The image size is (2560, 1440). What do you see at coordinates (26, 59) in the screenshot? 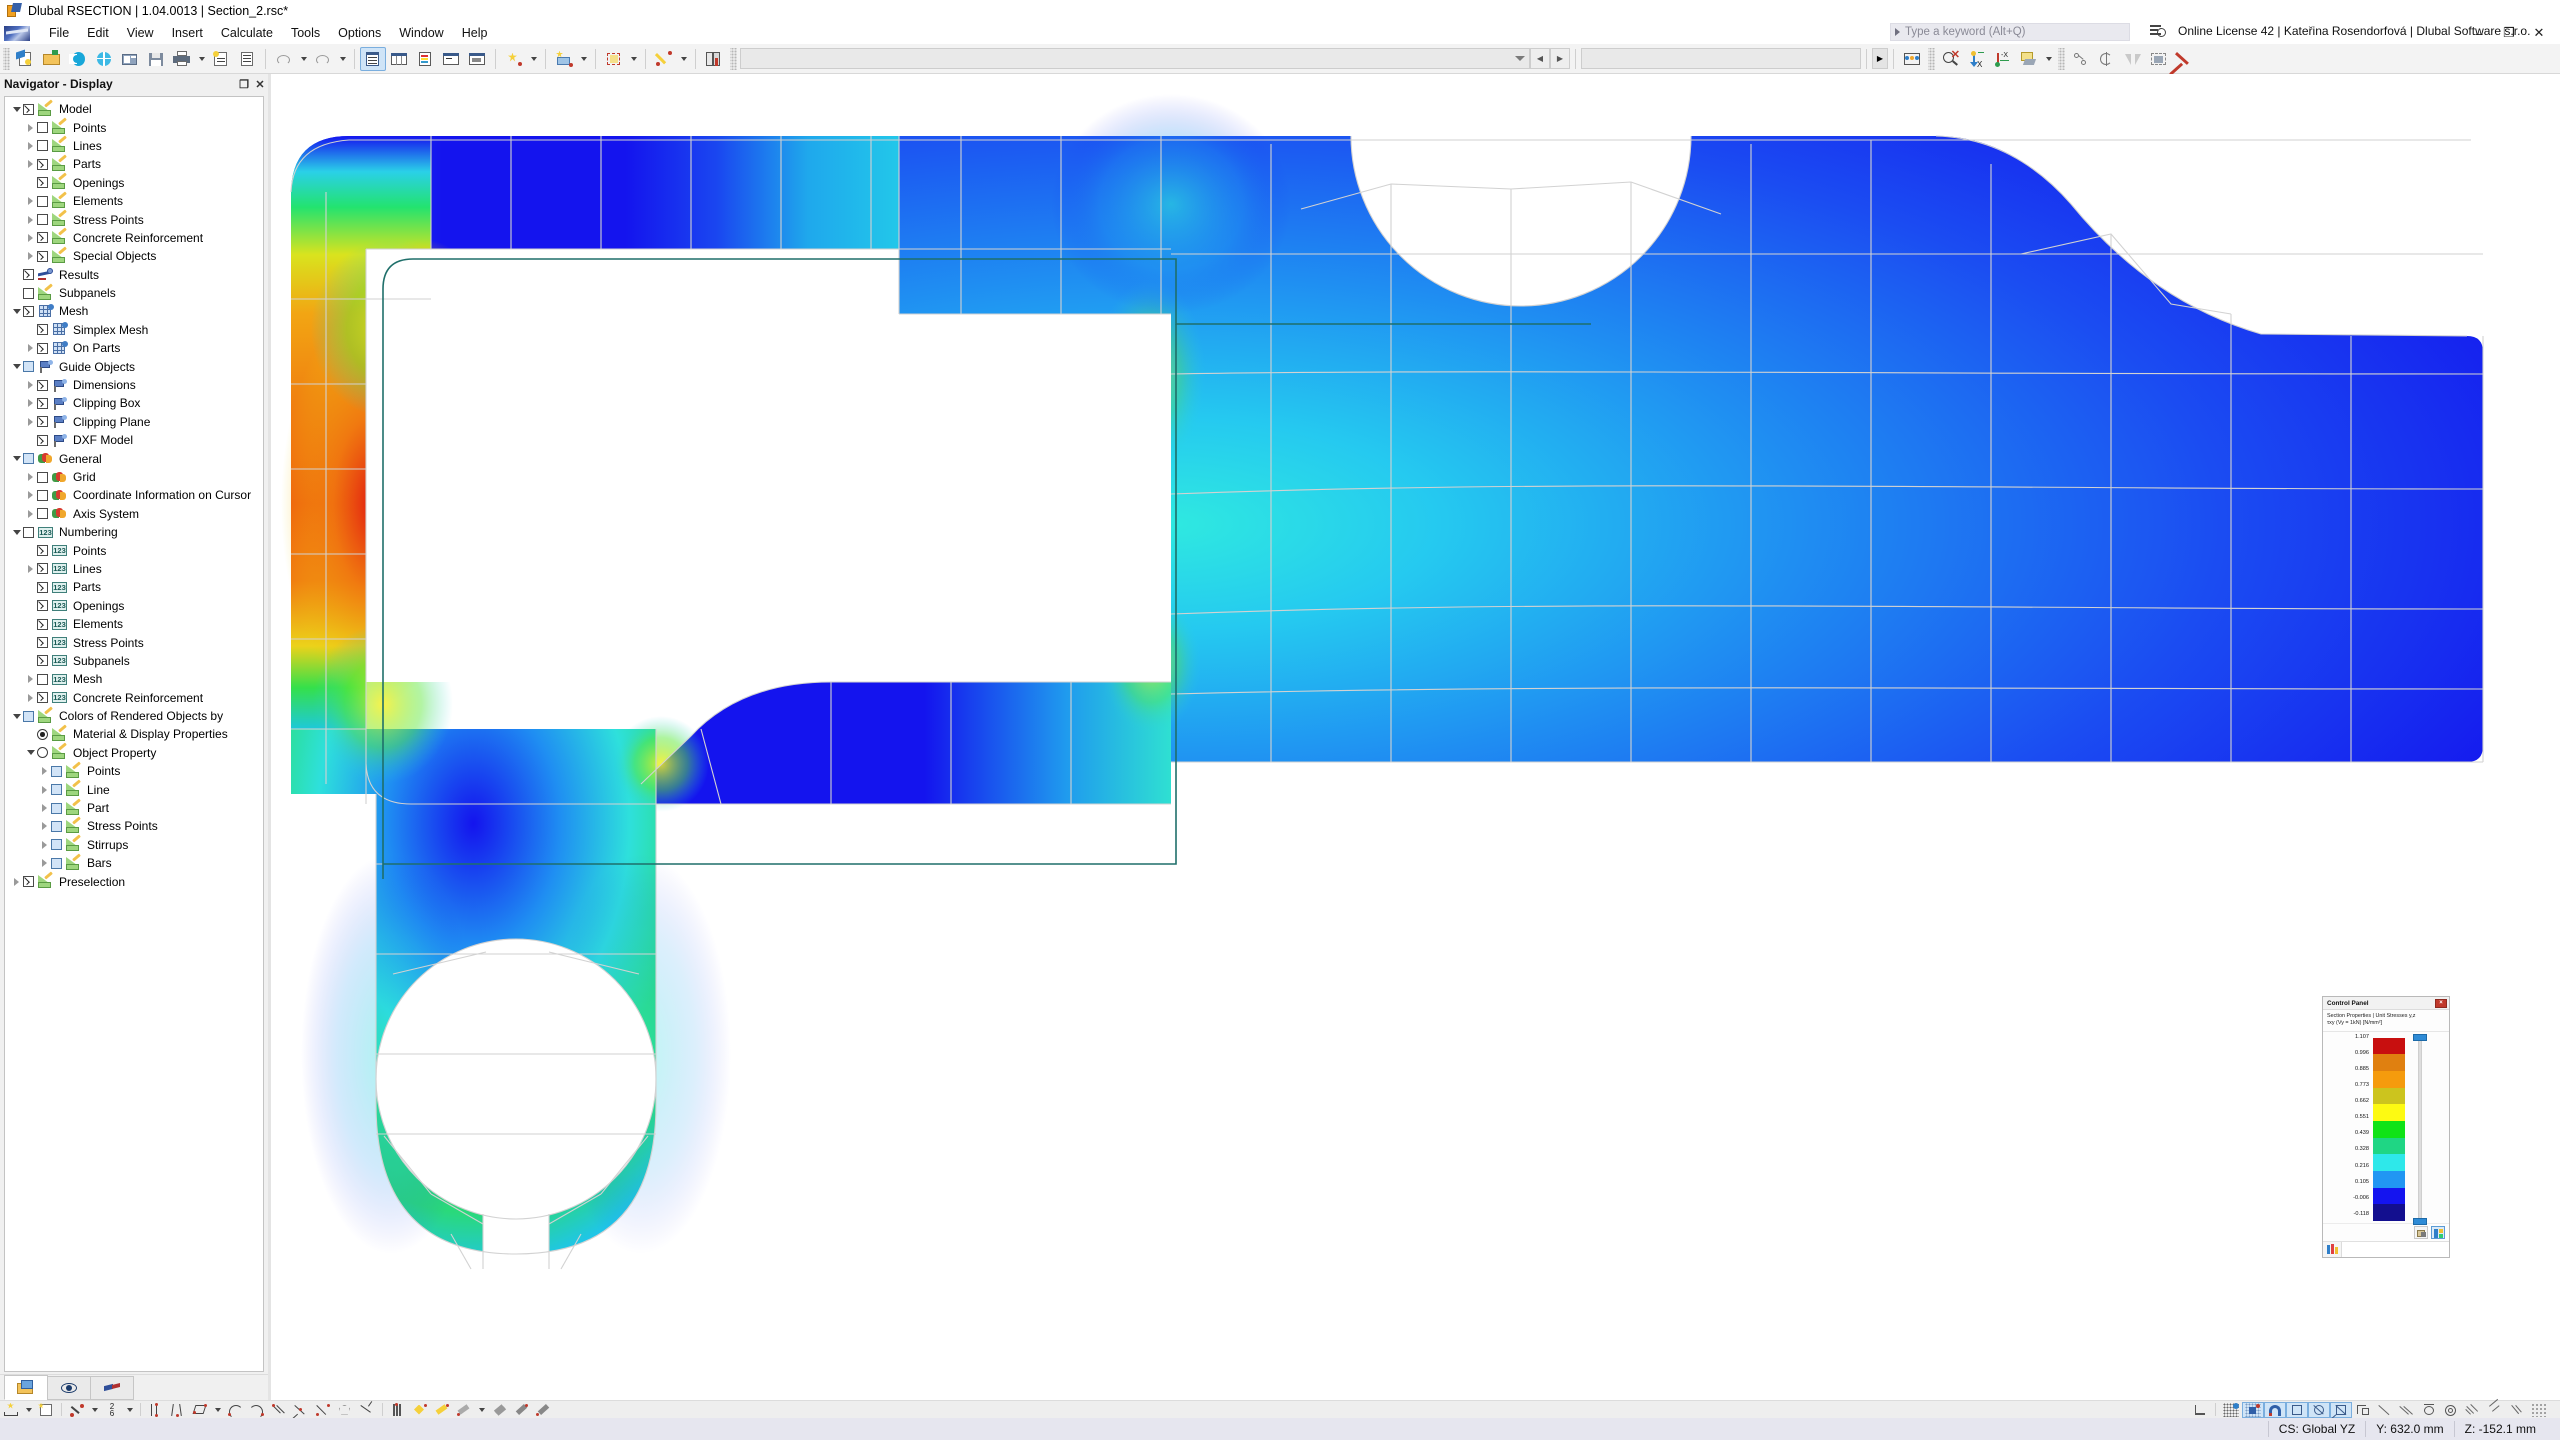
I see `new-document-icon` at bounding box center [26, 59].